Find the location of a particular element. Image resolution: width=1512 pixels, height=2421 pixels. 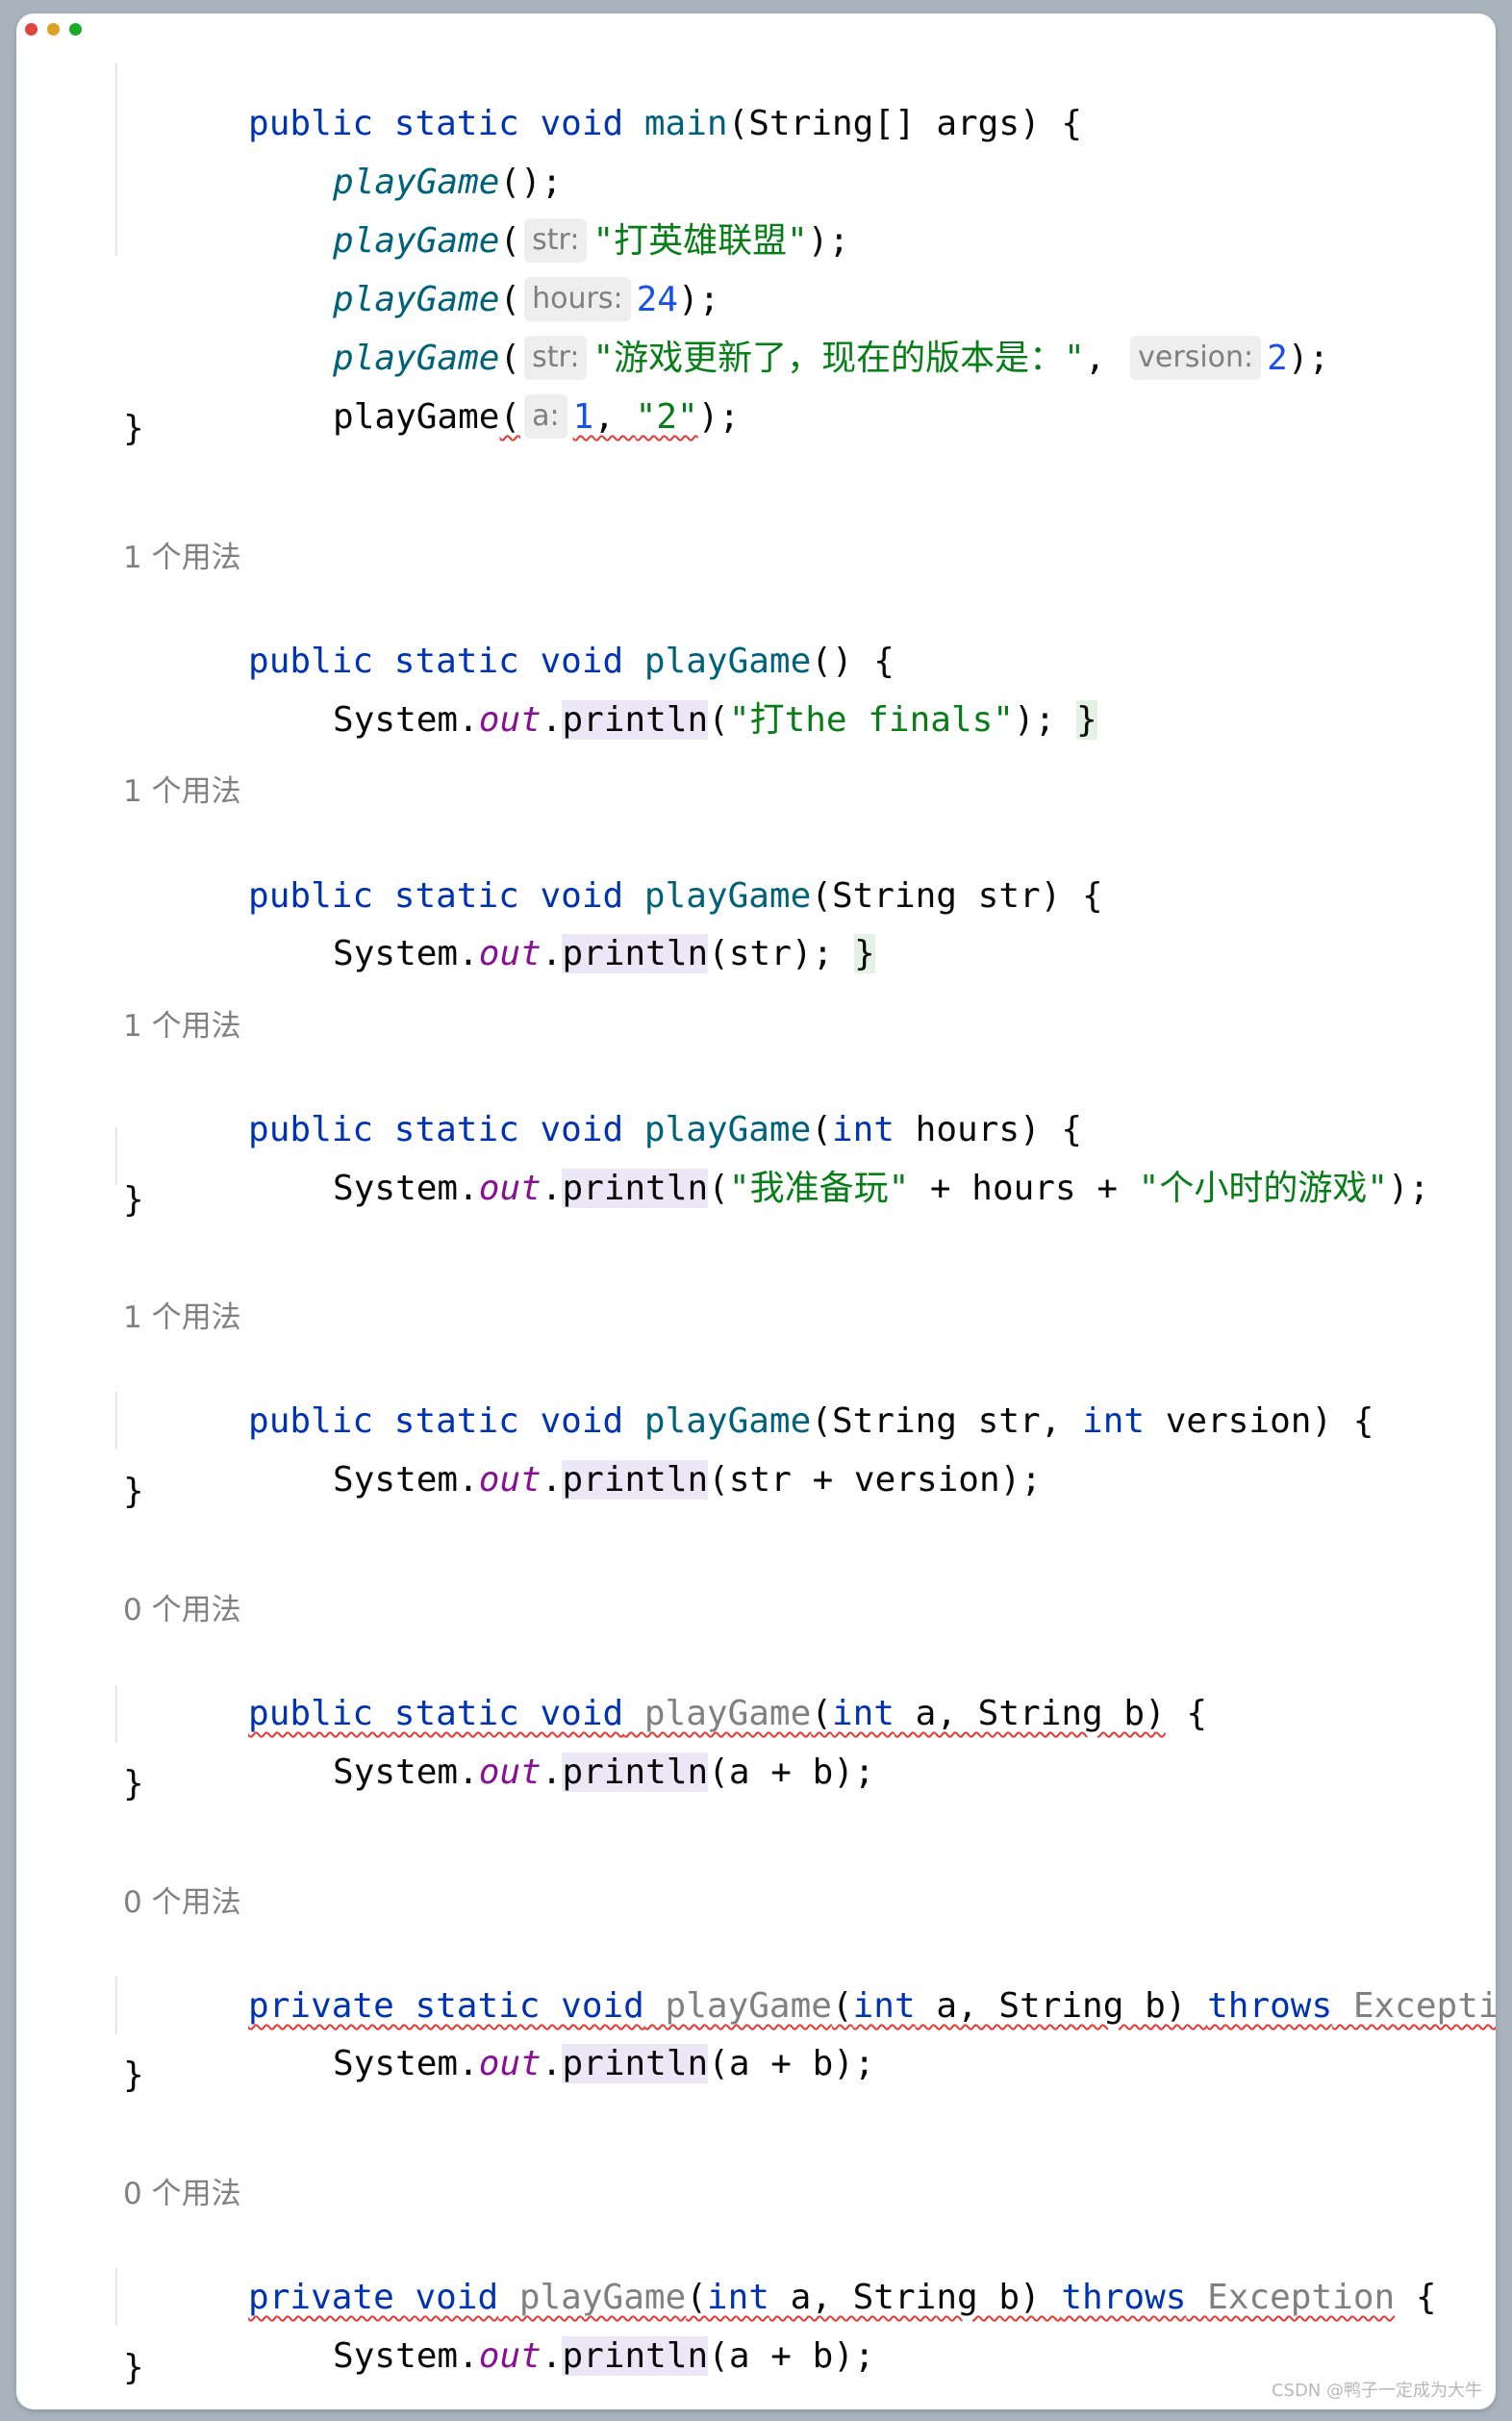

string-literal: "2" is located at coordinates (667, 417).